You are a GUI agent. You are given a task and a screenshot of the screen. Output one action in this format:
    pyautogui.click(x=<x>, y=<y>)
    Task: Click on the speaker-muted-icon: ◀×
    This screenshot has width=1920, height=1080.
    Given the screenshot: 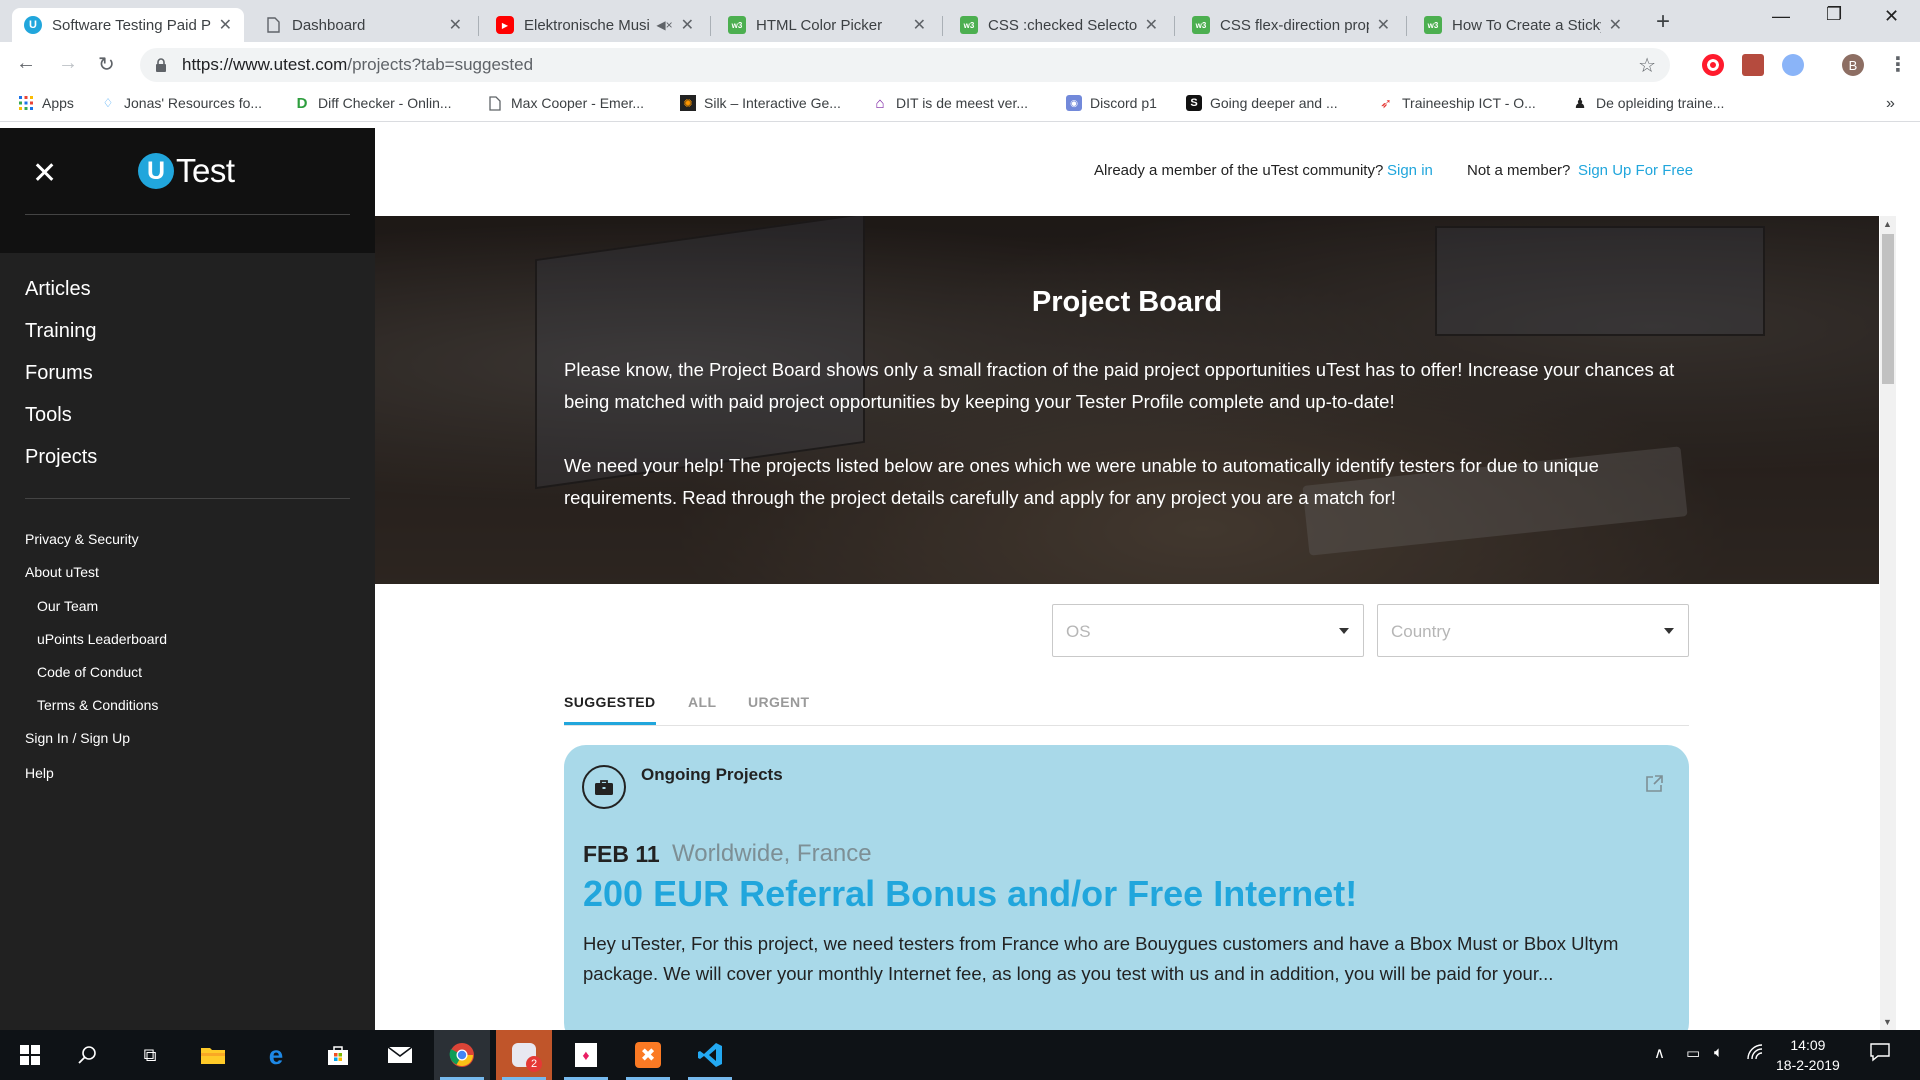 What is the action you would take?
    pyautogui.click(x=664, y=25)
    